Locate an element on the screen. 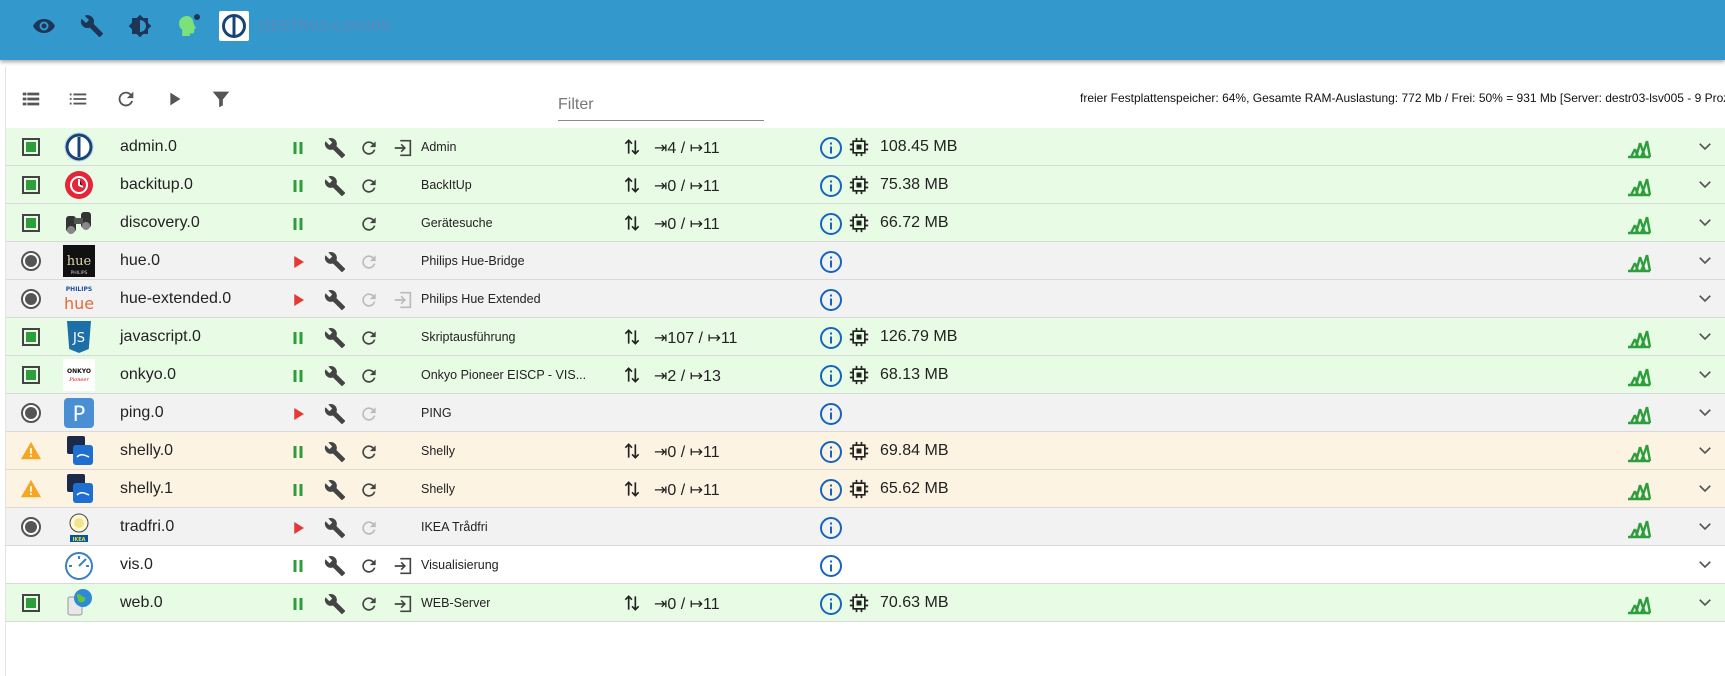 This screenshot has width=1725, height=676. ram-usage: 70.63 MB is located at coordinates (914, 602).